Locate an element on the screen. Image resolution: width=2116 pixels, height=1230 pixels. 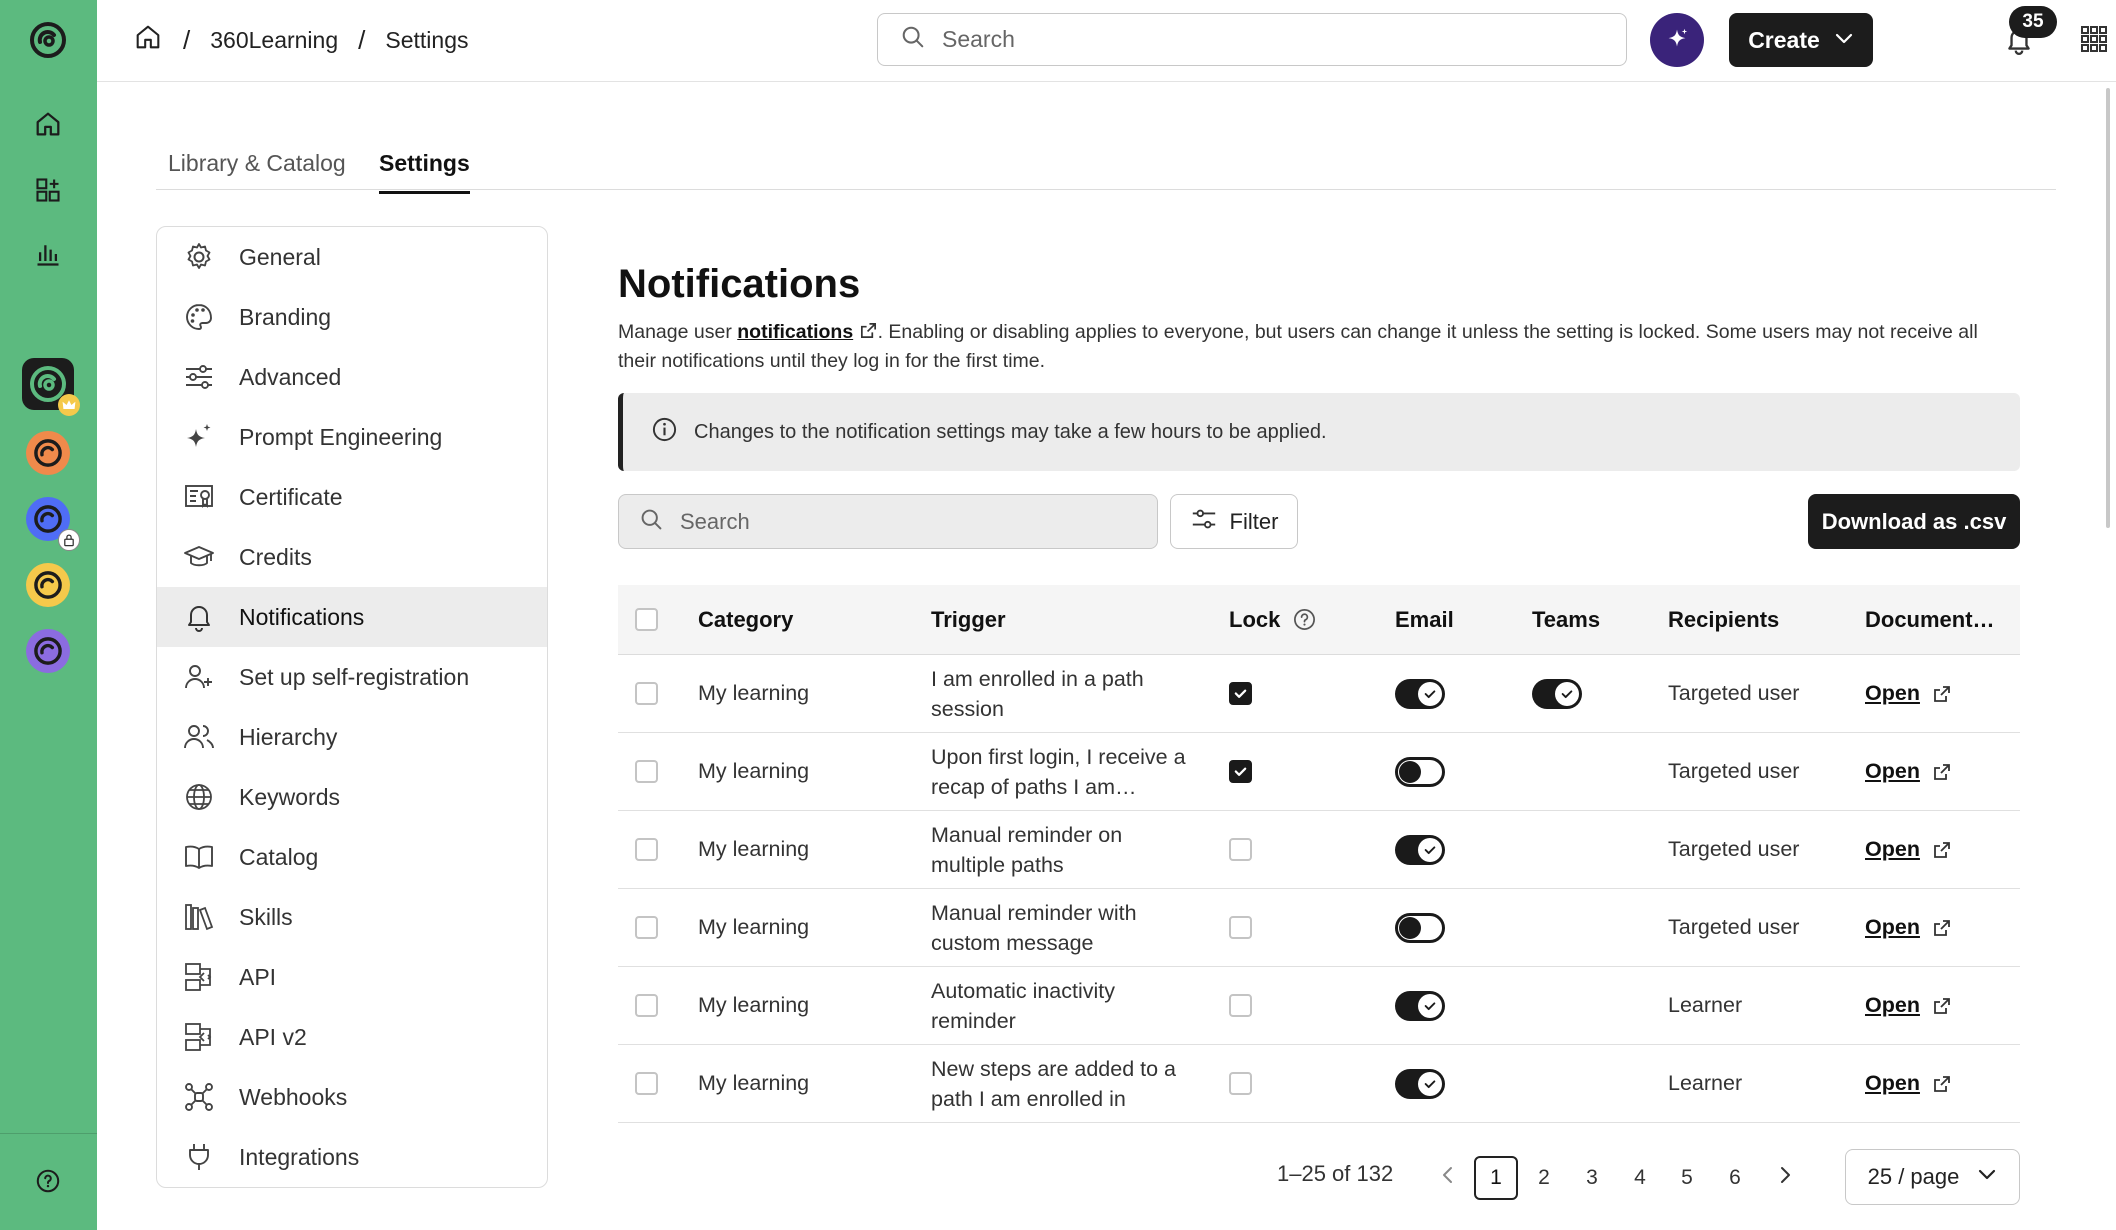
page-size-select: 25 / page is located at coordinates (1932, 1177).